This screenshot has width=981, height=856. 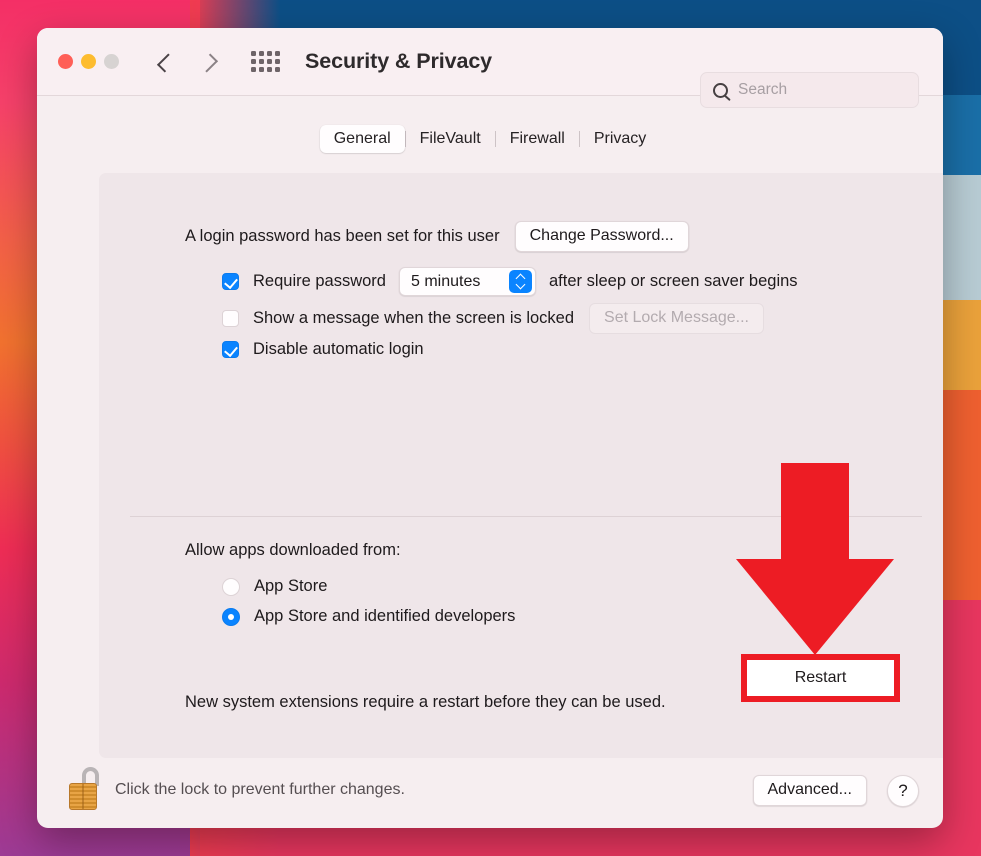 I want to click on radio-app-store-row: App Store, so click(x=274, y=586).